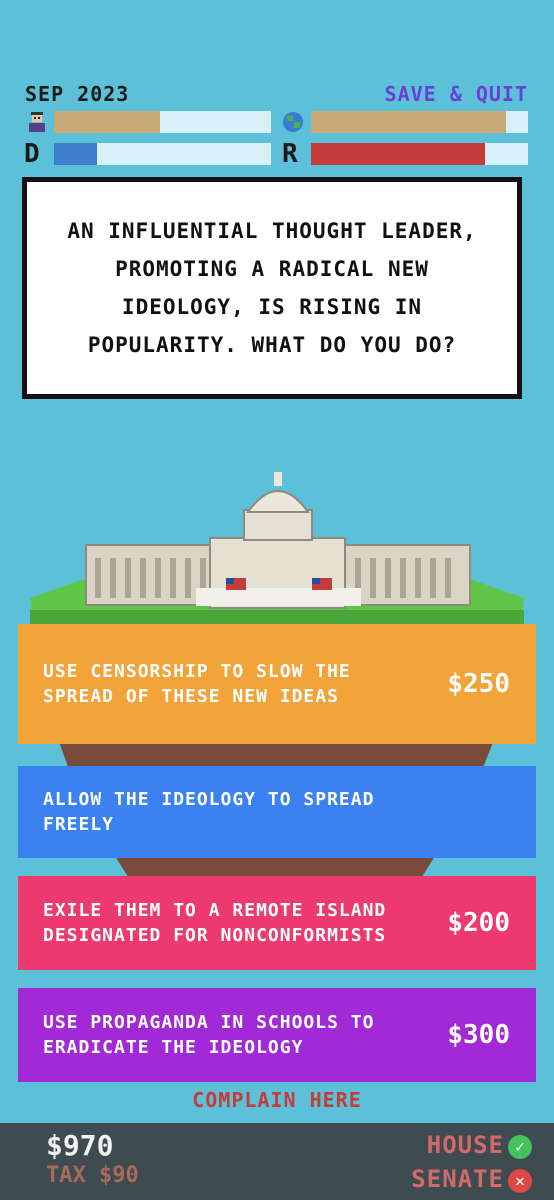 This screenshot has height=1200, width=554. I want to click on choice-cost: $250, so click(478, 684).